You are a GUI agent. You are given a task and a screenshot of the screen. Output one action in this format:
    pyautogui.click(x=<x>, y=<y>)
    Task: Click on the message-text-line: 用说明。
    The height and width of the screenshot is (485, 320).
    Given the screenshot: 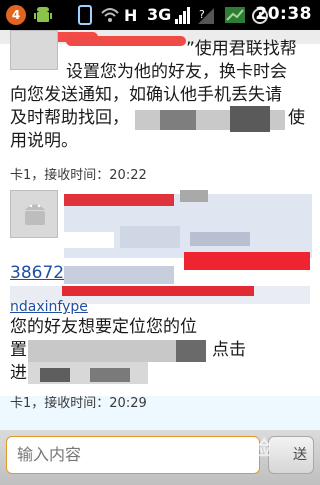 What is the action you would take?
    pyautogui.click(x=44, y=141)
    